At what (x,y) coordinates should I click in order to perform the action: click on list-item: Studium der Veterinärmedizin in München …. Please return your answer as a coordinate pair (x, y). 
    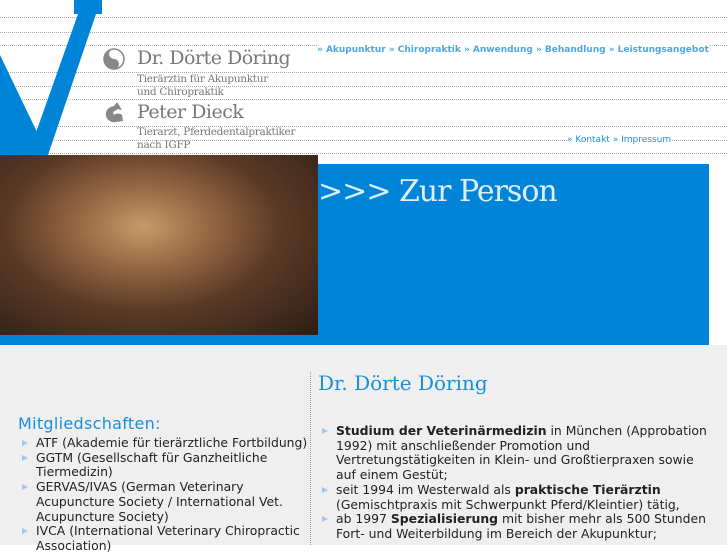
    Looking at the image, I should click on (519, 453).